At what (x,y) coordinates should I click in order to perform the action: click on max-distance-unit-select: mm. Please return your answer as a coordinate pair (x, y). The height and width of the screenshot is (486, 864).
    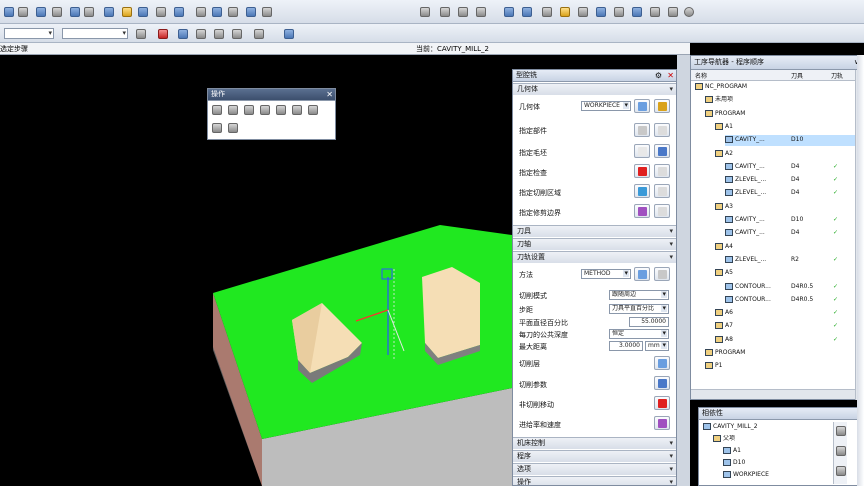
    Looking at the image, I should click on (657, 346).